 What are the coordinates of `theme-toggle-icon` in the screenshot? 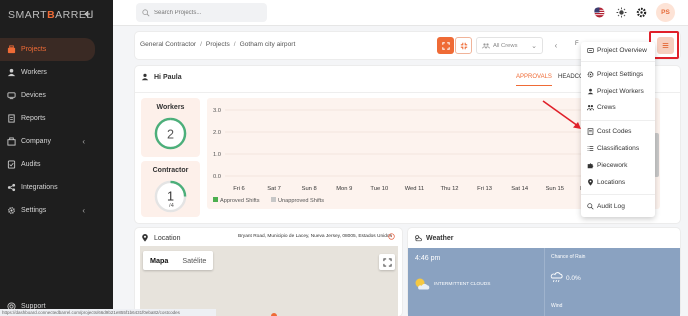 It's located at (621, 12).